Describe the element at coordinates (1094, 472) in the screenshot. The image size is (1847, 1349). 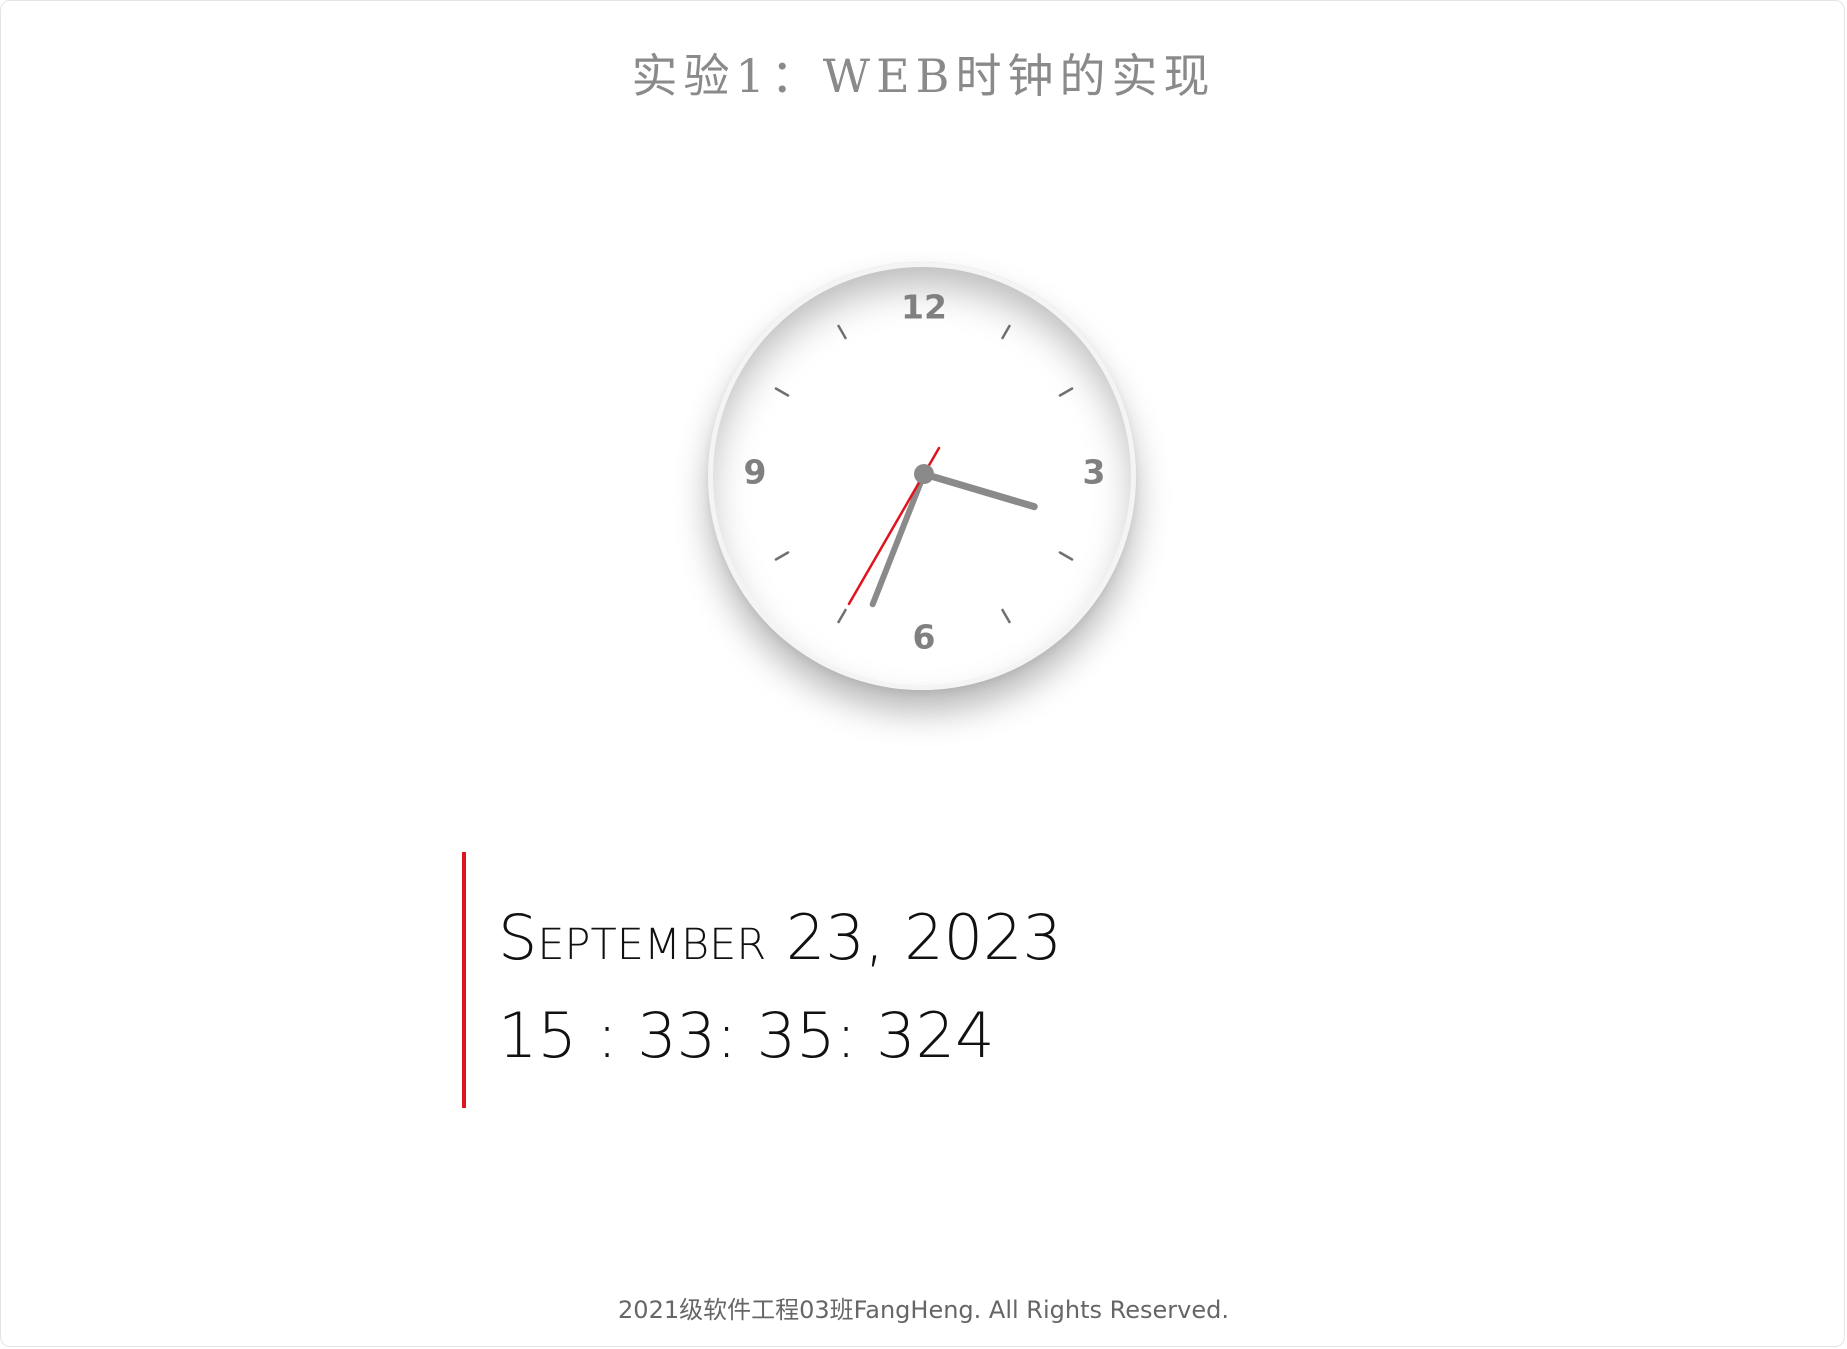
I see `clock-number-3: 3` at that location.